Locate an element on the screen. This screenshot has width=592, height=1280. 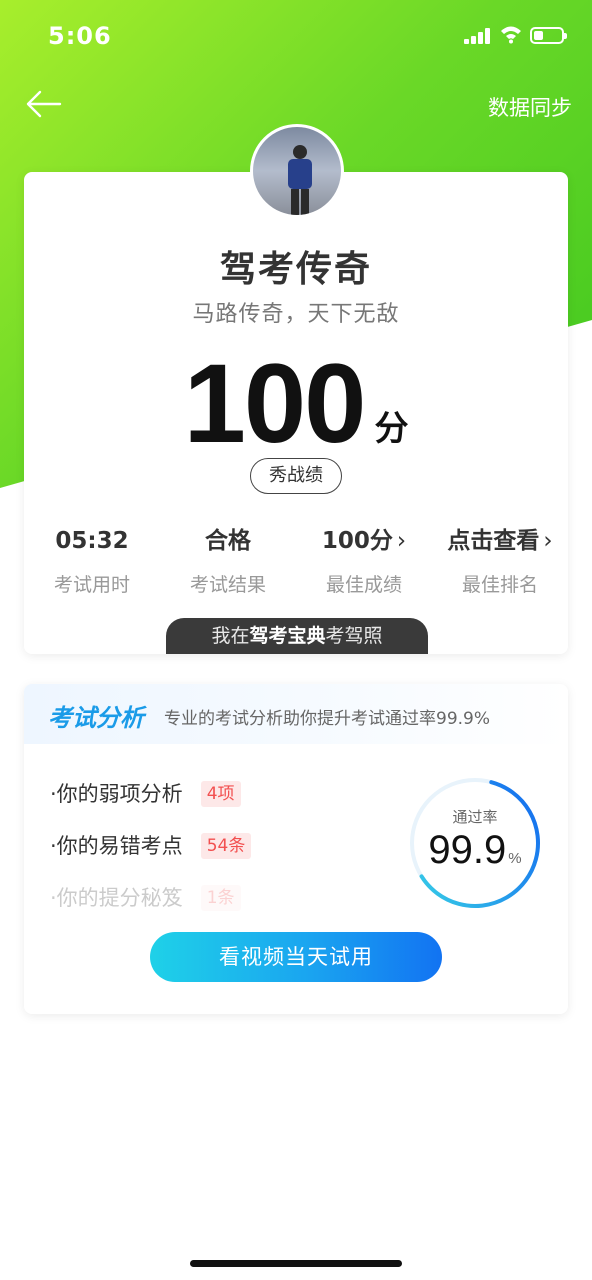
battery-icon is located at coordinates (548, 35).